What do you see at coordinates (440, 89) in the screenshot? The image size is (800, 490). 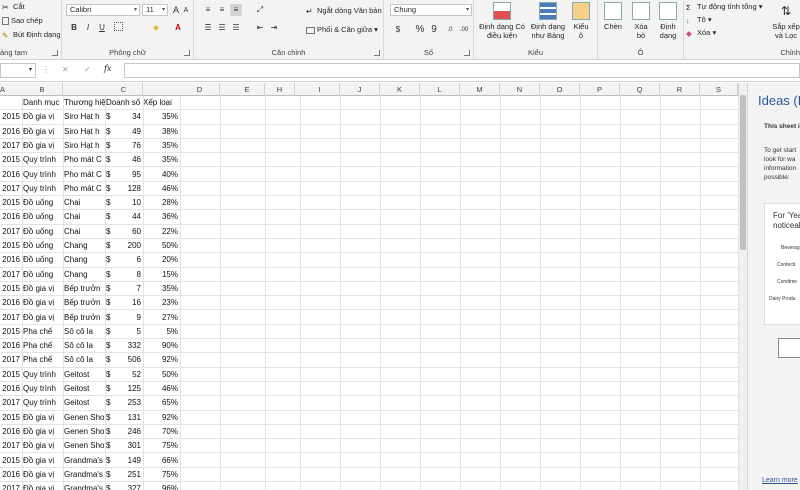 I see `column-header-l: L` at bounding box center [440, 89].